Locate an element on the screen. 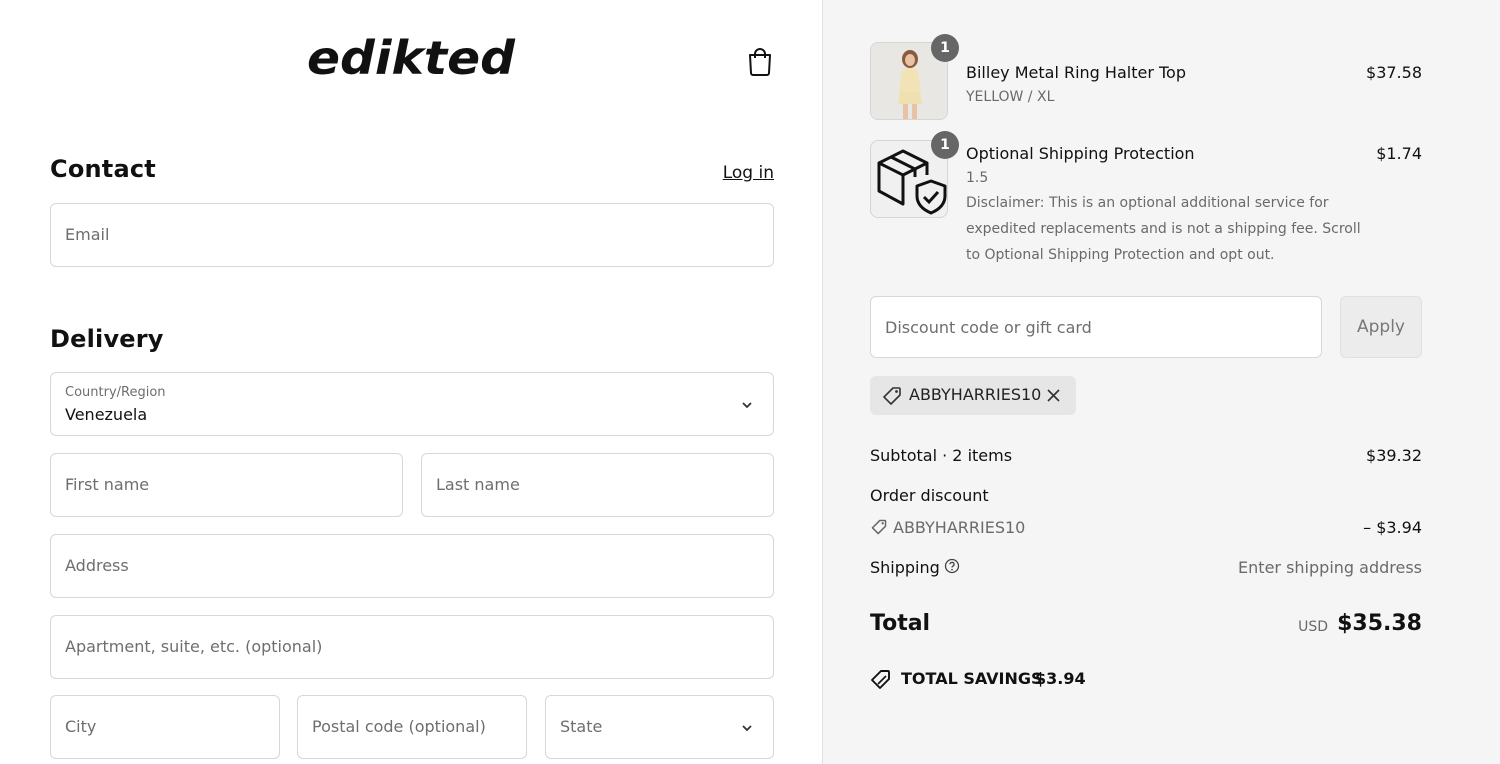 This screenshot has height=764, width=1500. item-variant: YELLOW / XL is located at coordinates (1010, 97).